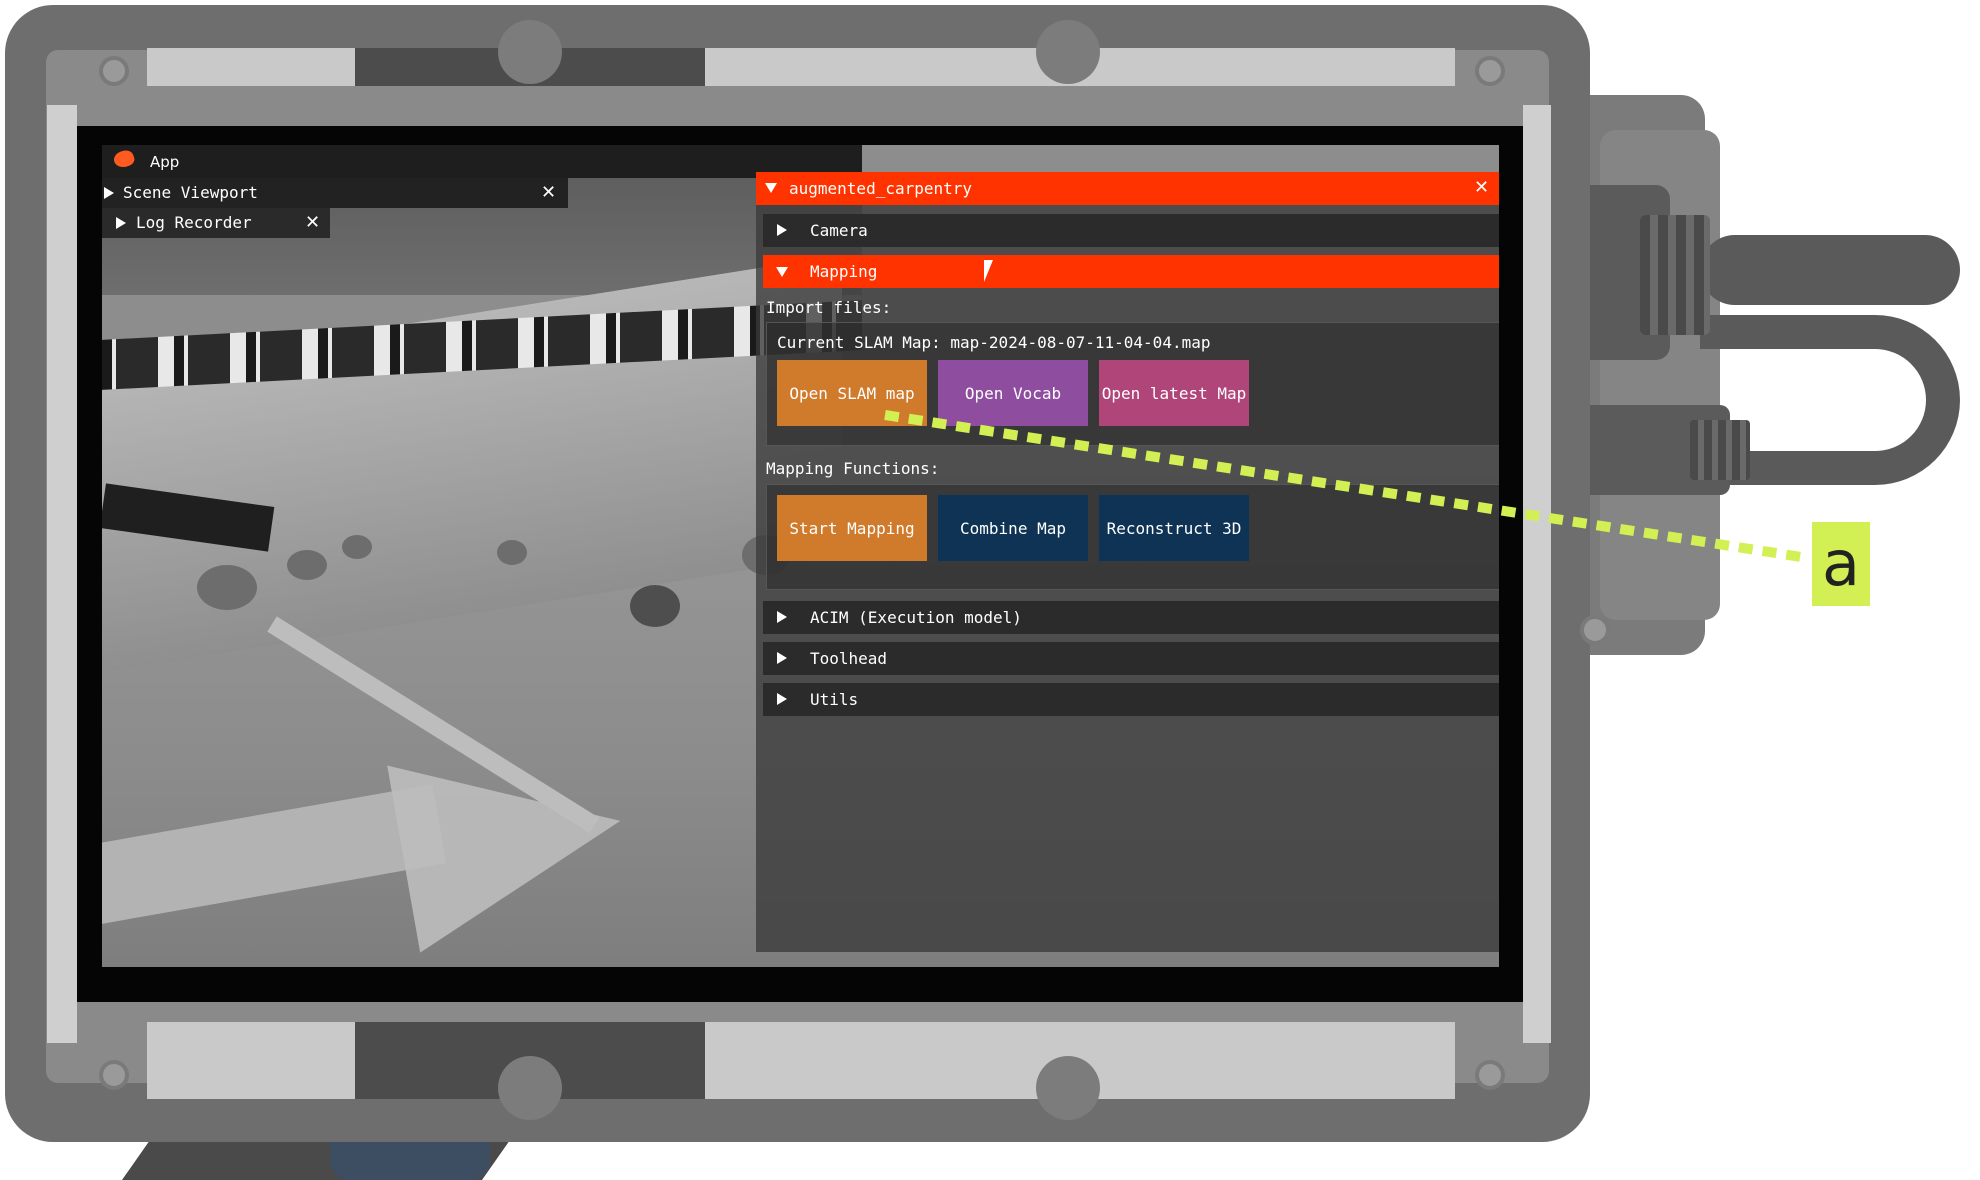 The height and width of the screenshot is (1180, 1980). I want to click on annotation-label: a, so click(1841, 564).